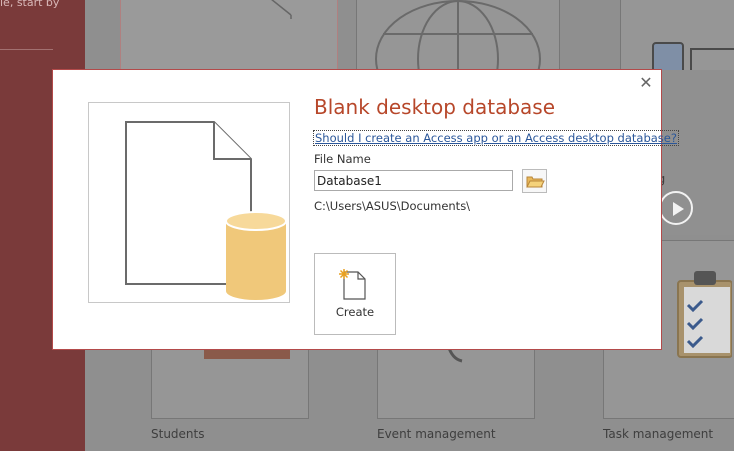 This screenshot has width=734, height=451. I want to click on clipboard-icon, so click(704, 314).